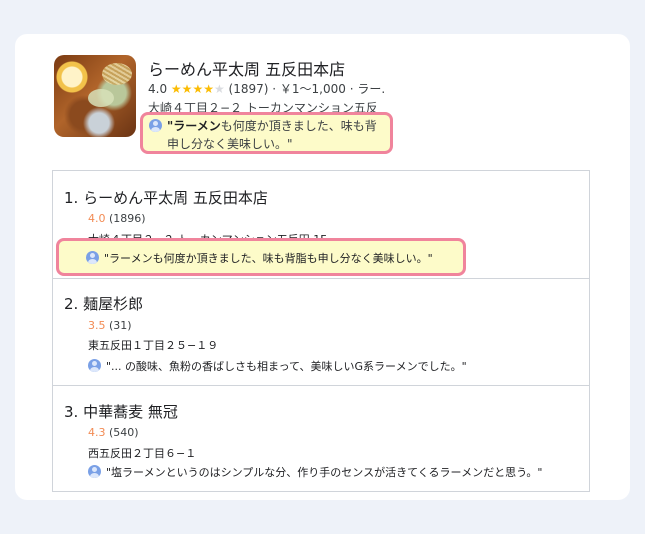 The height and width of the screenshot is (534, 645). I want to click on result-address: 西五反田２丁目６−１, so click(142, 453).